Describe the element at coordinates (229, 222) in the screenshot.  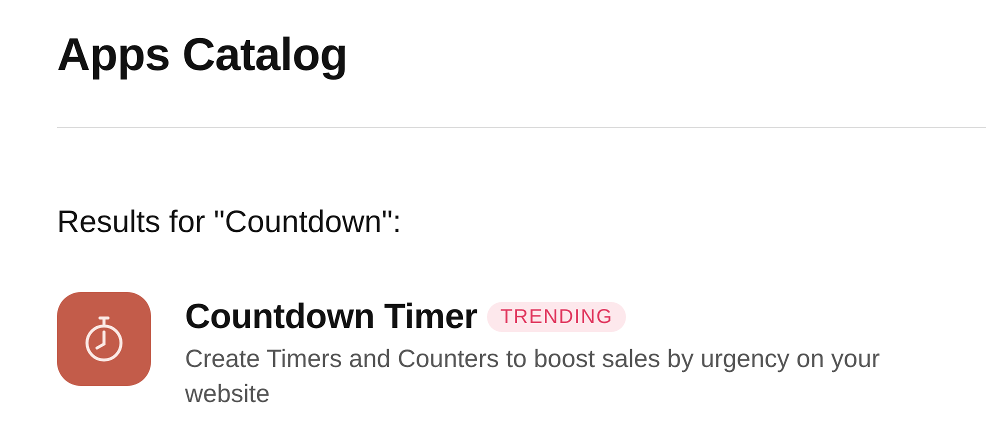
I see `results-heading: Results for "Countdown":` at that location.